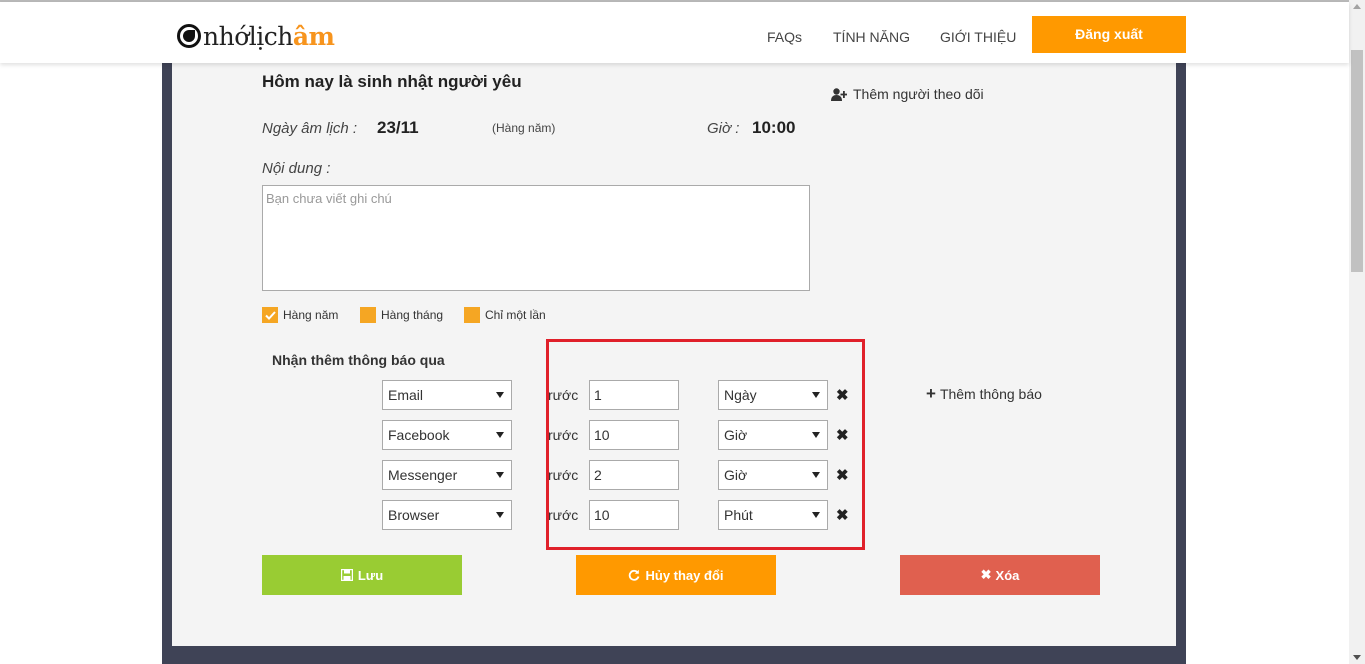 The height and width of the screenshot is (664, 1365). What do you see at coordinates (784, 37) in the screenshot?
I see `nav-faqs: FAQs` at bounding box center [784, 37].